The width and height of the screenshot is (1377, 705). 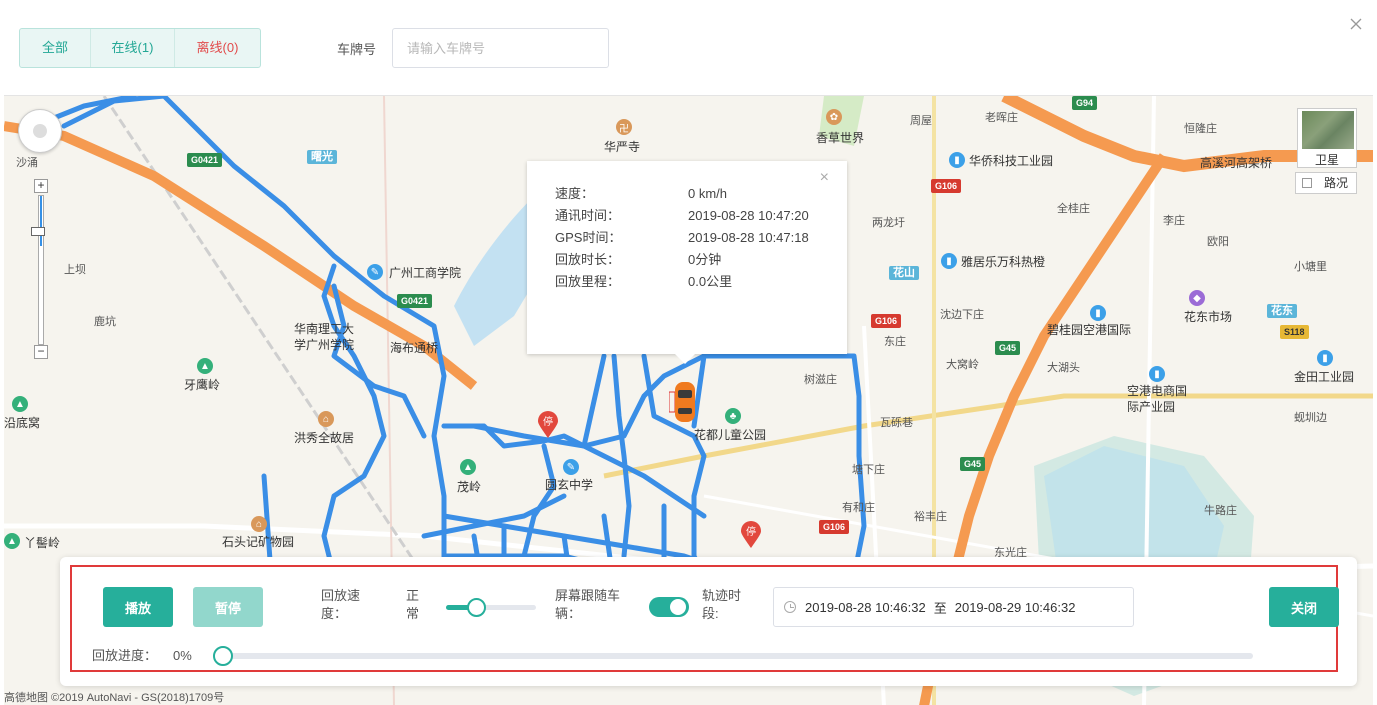 What do you see at coordinates (722, 604) in the screenshot?
I see `range-label: 轨迹时段:` at bounding box center [722, 604].